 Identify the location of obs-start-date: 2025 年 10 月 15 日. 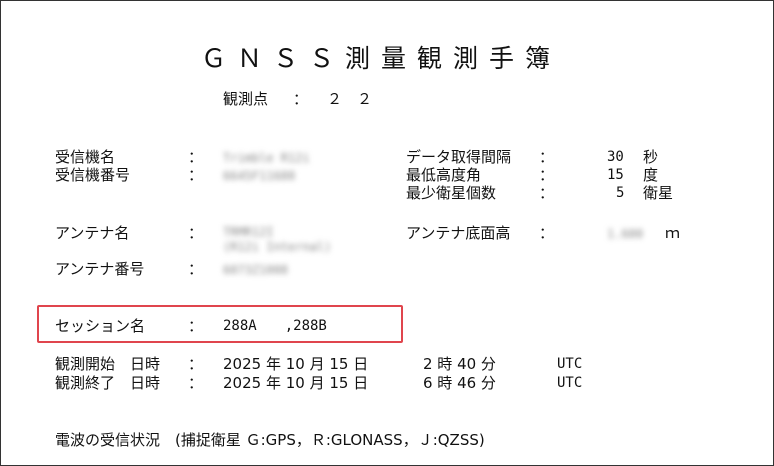
(296, 364).